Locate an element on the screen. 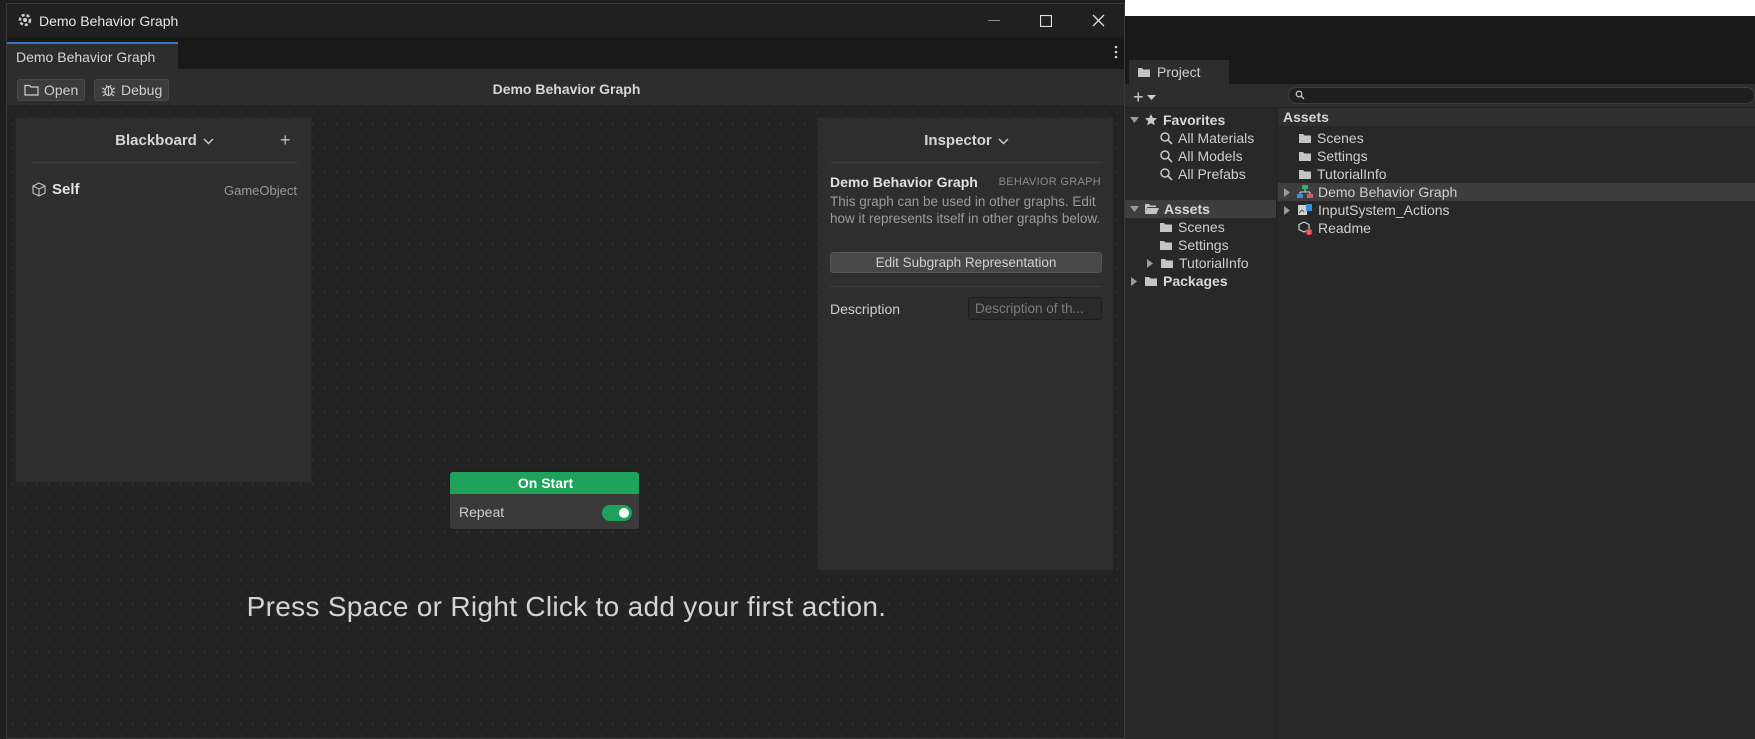  description-label: Description is located at coordinates (865, 309).